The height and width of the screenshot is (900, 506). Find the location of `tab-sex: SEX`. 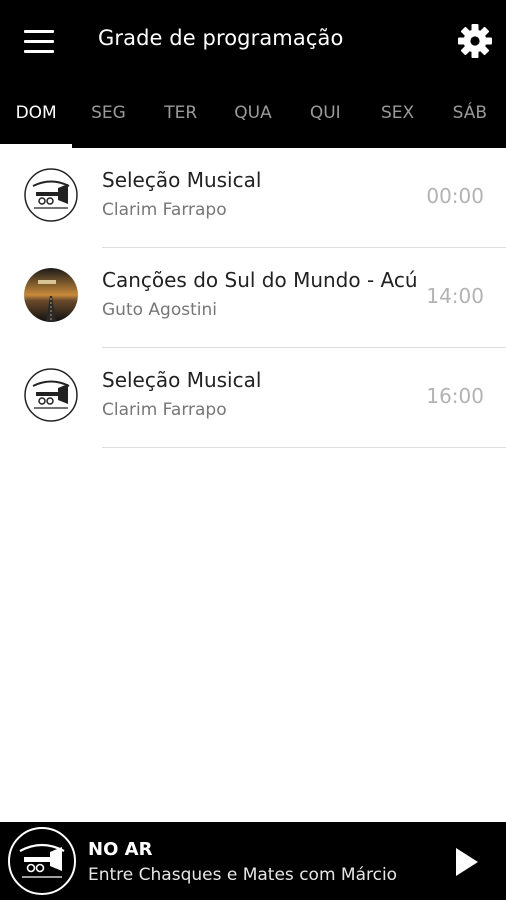

tab-sex: SEX is located at coordinates (397, 114).